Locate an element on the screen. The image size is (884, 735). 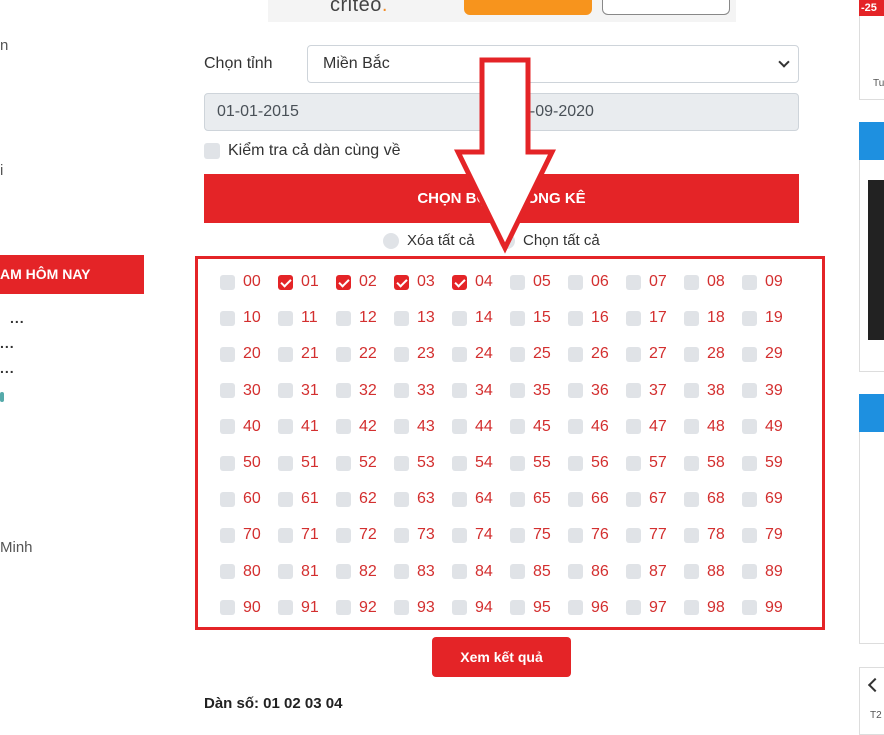
date-range-input: 01-01-2015 0-09-2020 is located at coordinates (501, 112).